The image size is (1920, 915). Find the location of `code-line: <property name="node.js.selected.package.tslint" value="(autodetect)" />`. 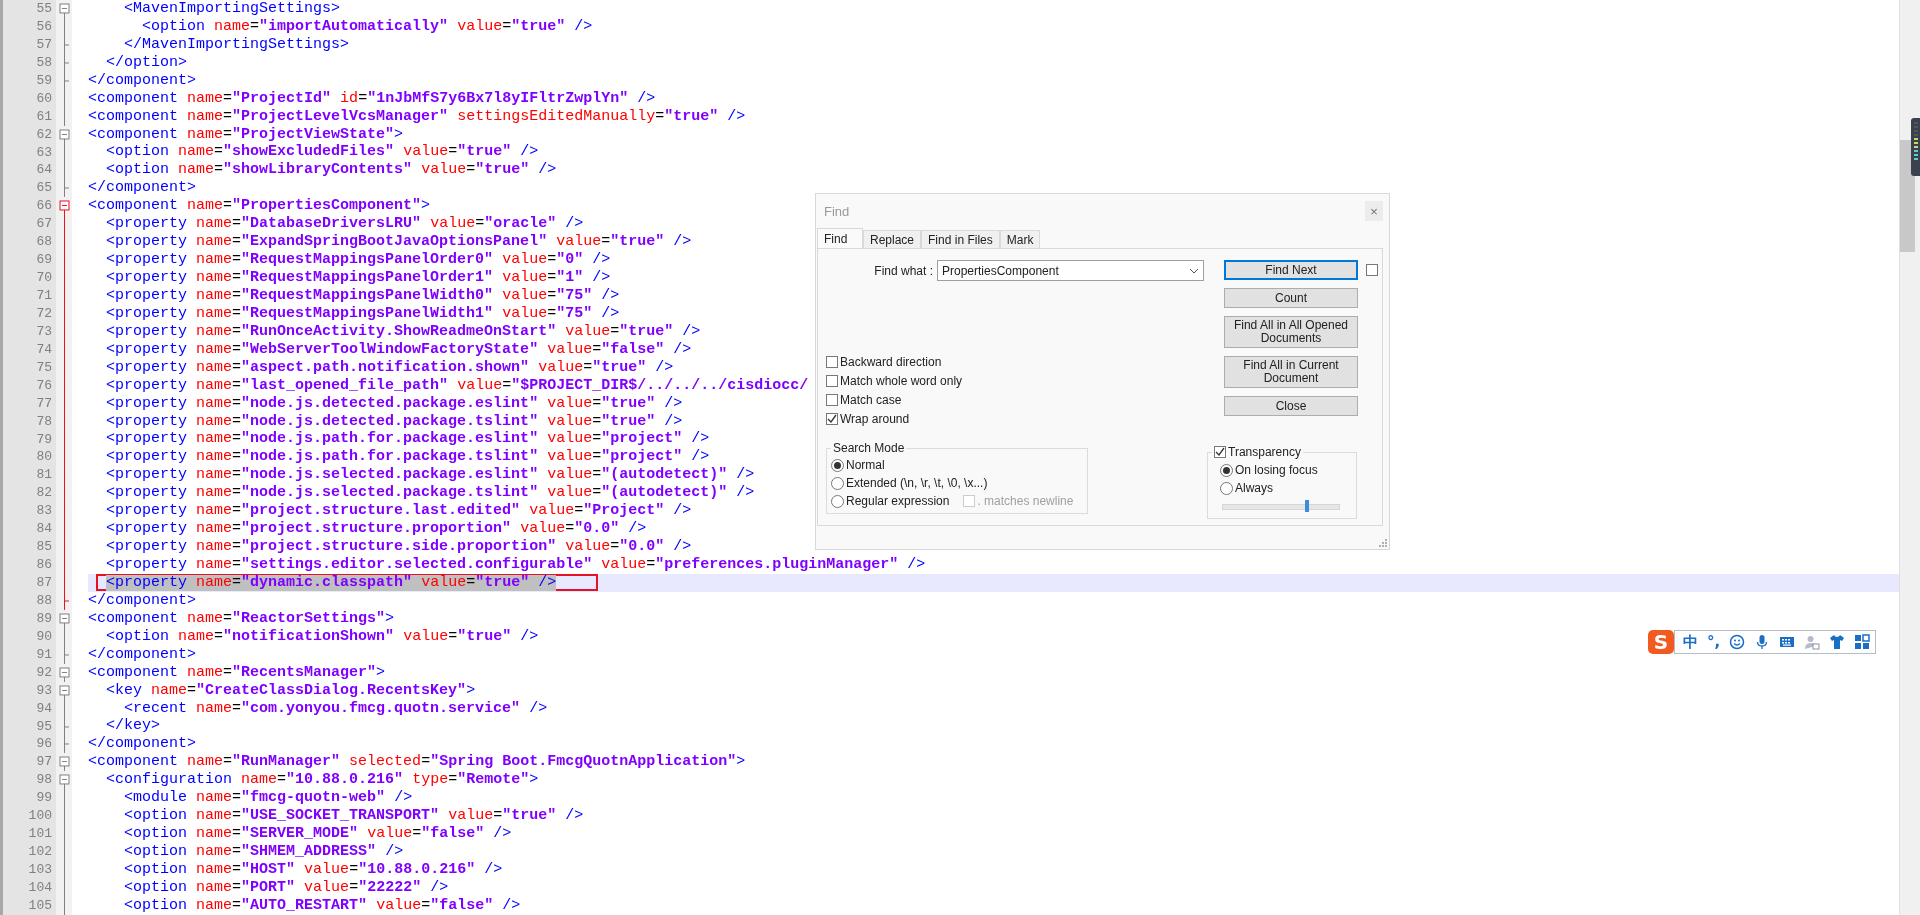

code-line: <property name="node.js.selected.package.tslint" value="(autodetect)" /> is located at coordinates (430, 493).